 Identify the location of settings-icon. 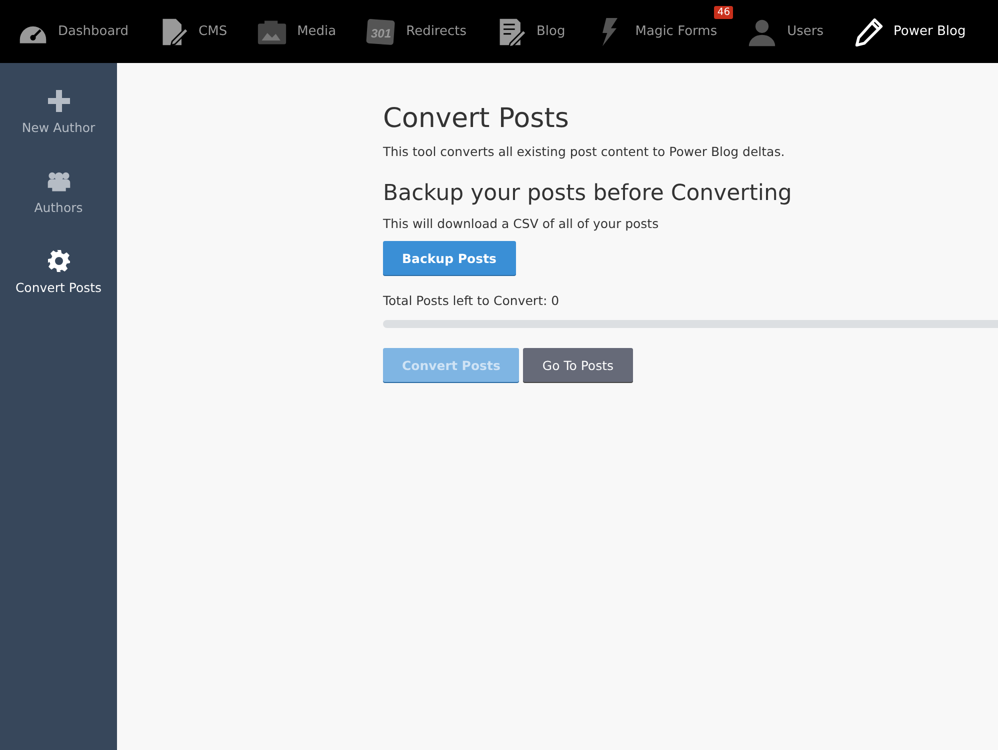
(58, 261).